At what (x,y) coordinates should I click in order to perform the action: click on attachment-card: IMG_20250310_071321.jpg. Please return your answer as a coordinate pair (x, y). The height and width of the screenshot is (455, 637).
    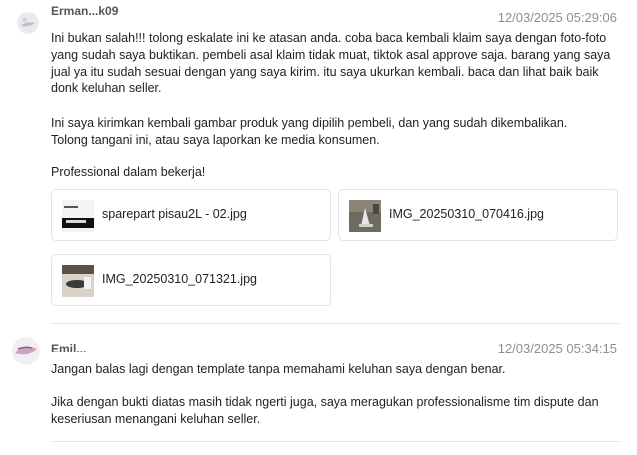
    Looking at the image, I should click on (191, 280).